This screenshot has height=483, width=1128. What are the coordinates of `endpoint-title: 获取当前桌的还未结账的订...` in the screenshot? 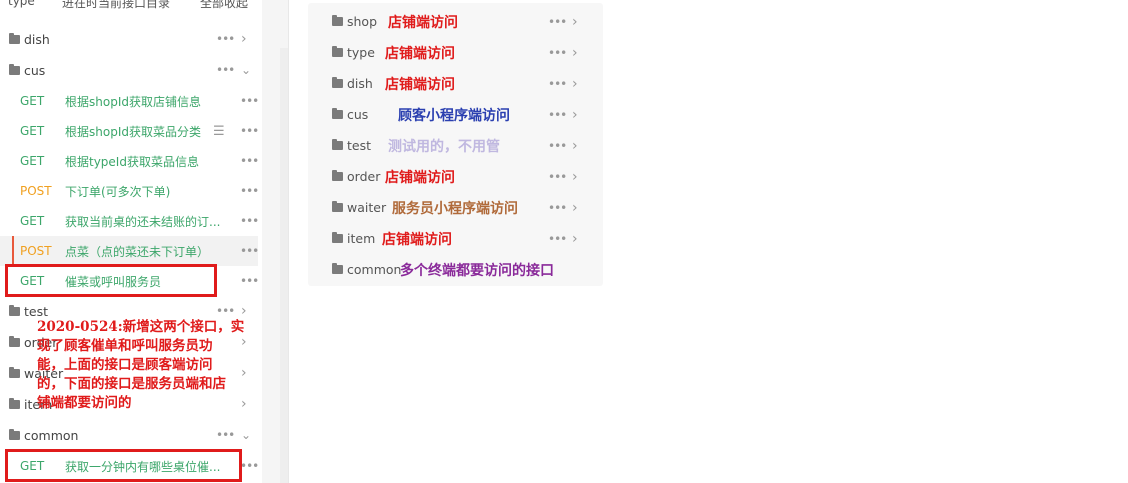 It's located at (143, 221).